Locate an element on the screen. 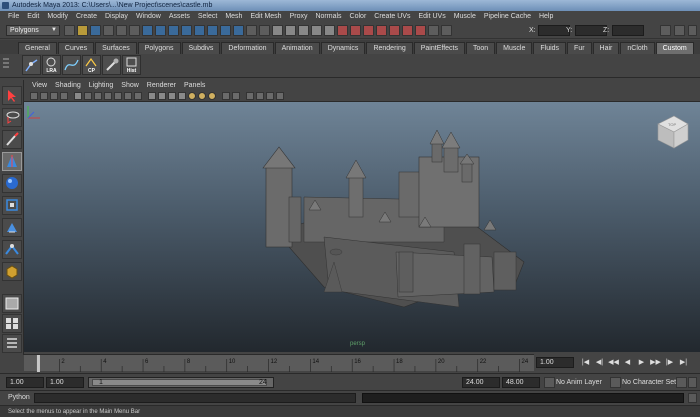 This screenshot has width=700, height=417. menu-help: Help is located at coordinates (546, 17).